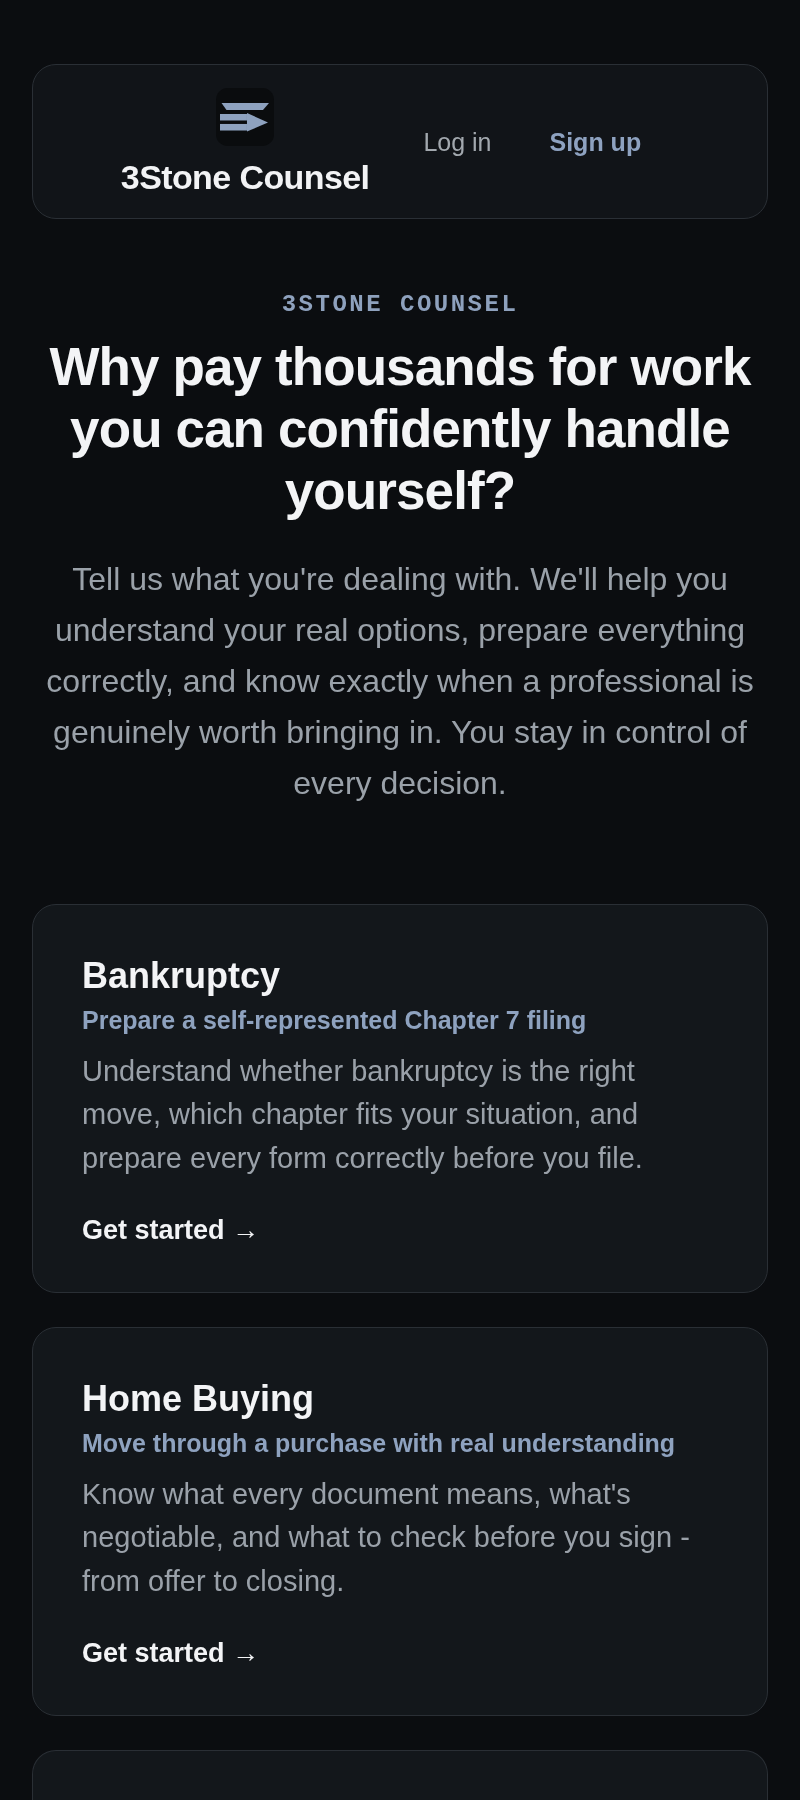 Image resolution: width=800 pixels, height=1800 pixels. I want to click on logo-icon, so click(245, 116).